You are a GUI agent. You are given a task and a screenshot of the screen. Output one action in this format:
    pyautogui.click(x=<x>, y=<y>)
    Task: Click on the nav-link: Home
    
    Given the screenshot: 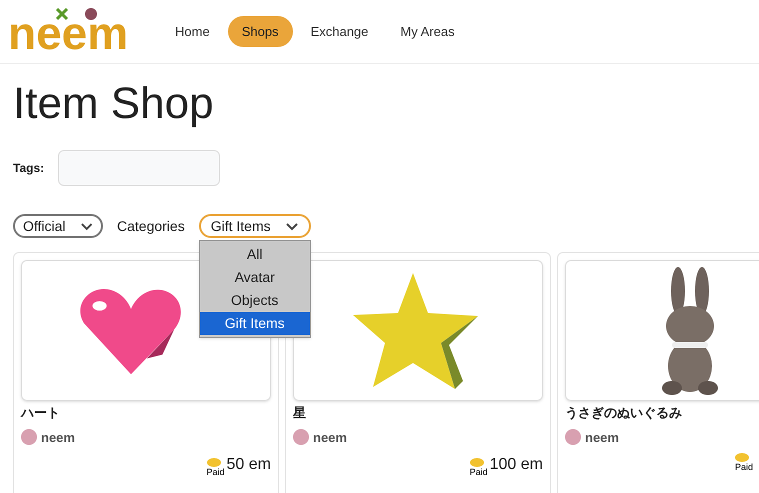 What is the action you would take?
    pyautogui.click(x=192, y=32)
    